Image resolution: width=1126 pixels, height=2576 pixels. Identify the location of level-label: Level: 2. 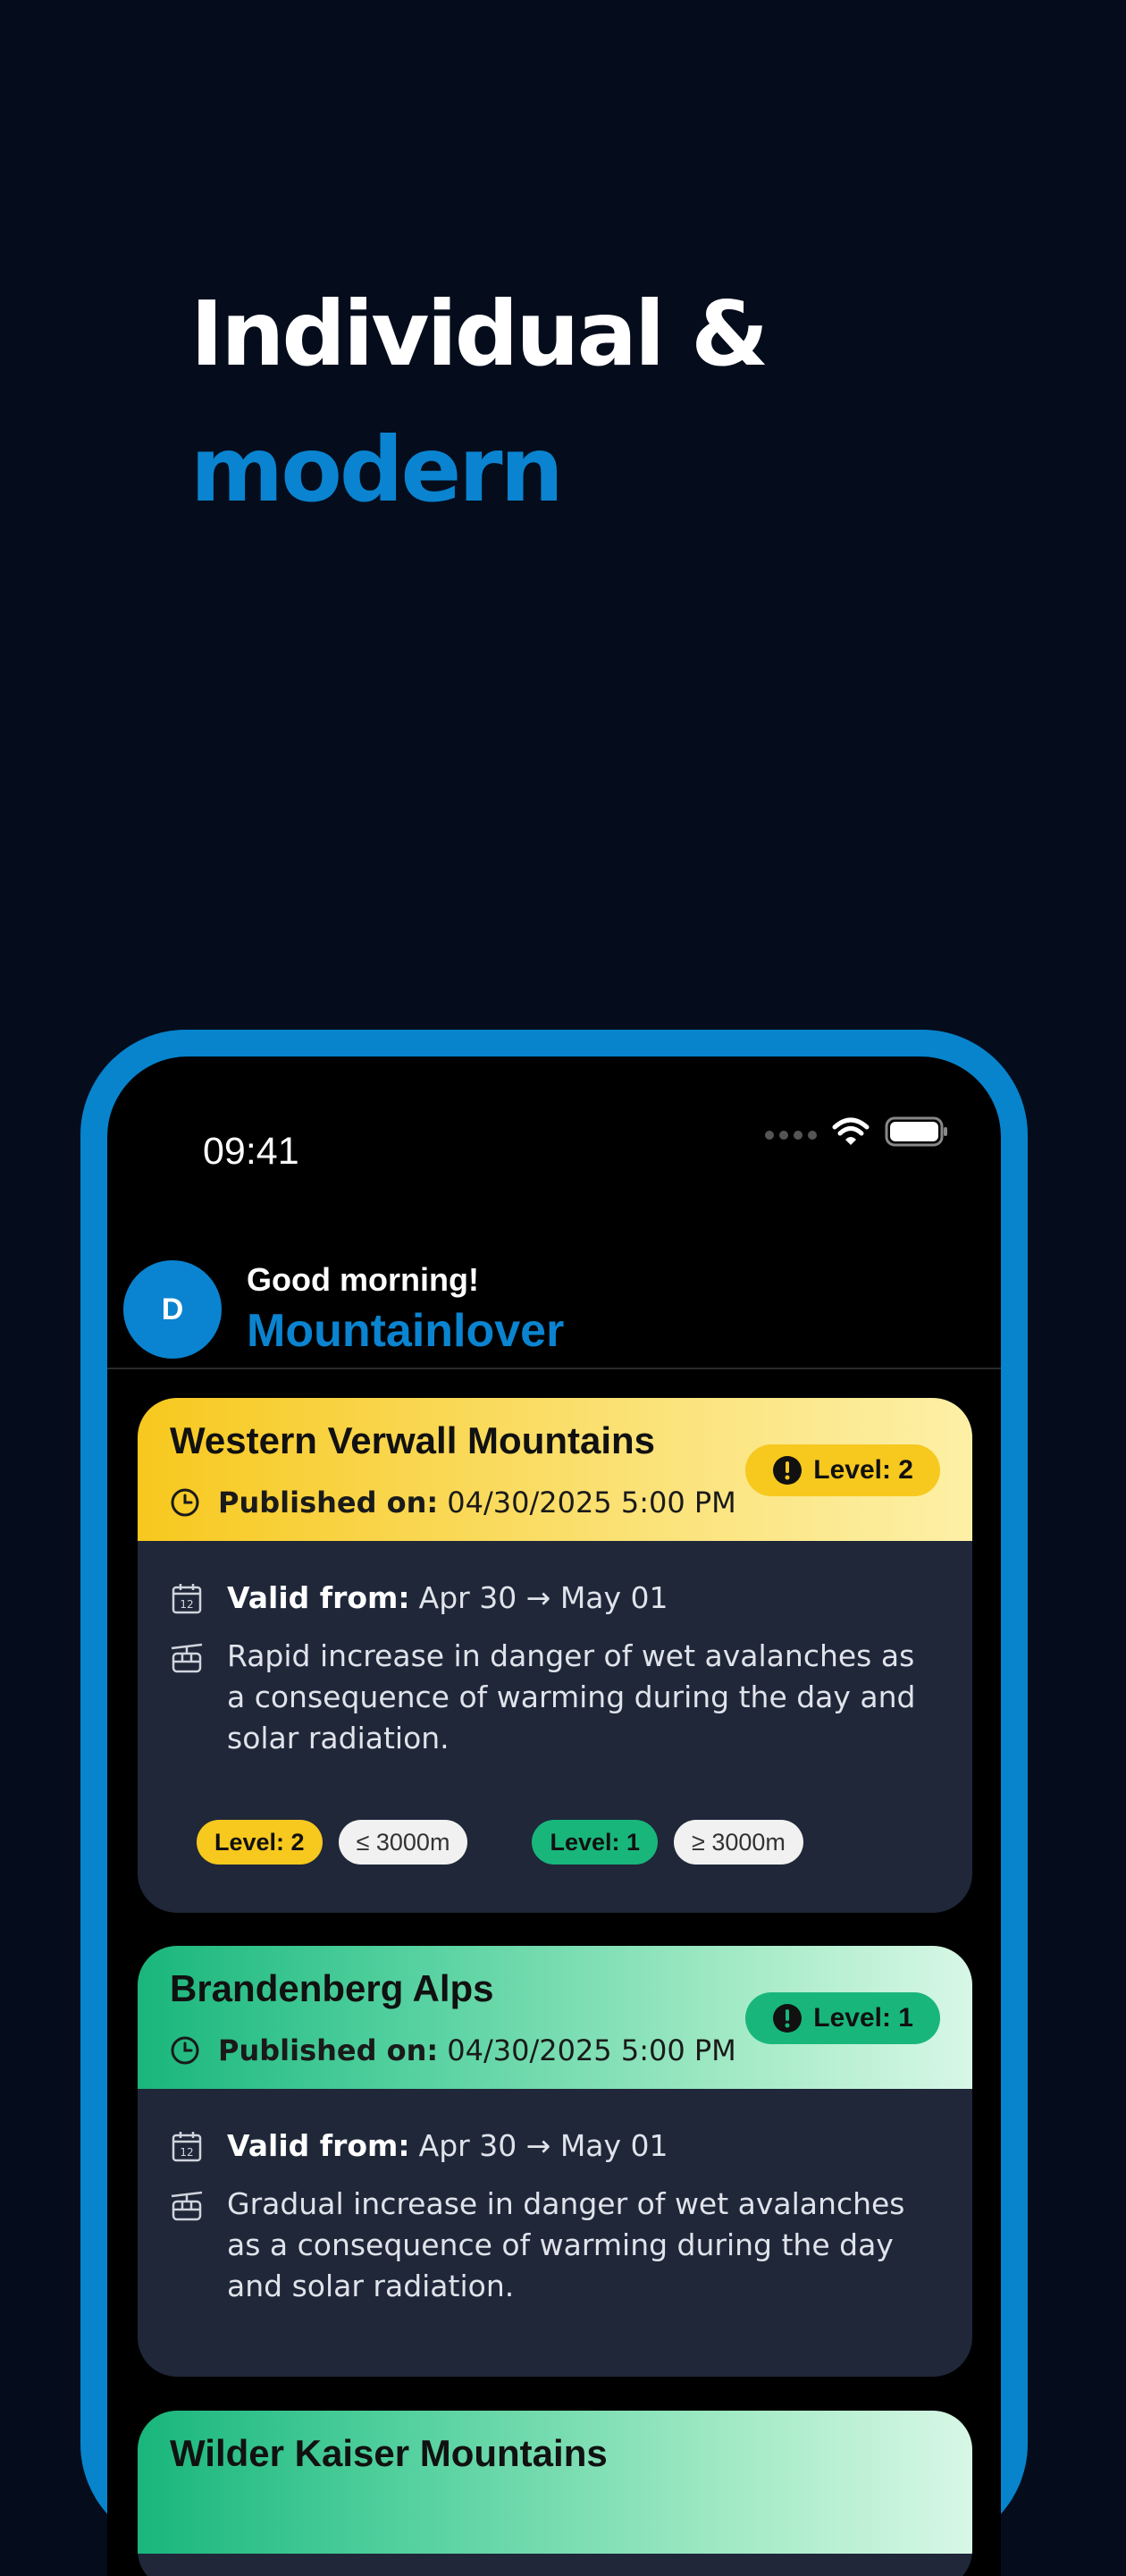
(863, 1470).